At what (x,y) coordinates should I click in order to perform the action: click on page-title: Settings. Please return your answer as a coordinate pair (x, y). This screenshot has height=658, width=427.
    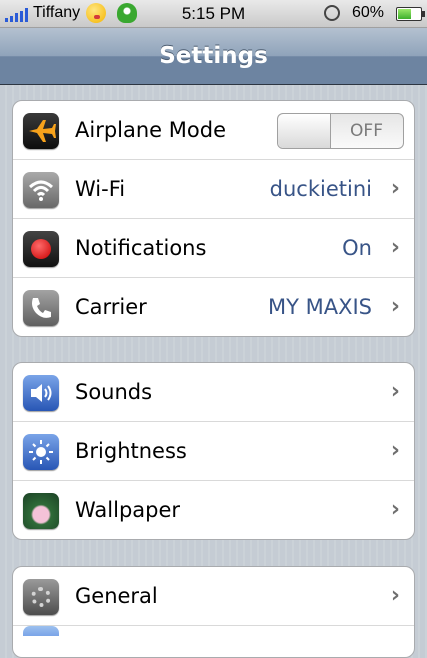
    Looking at the image, I should click on (213, 56).